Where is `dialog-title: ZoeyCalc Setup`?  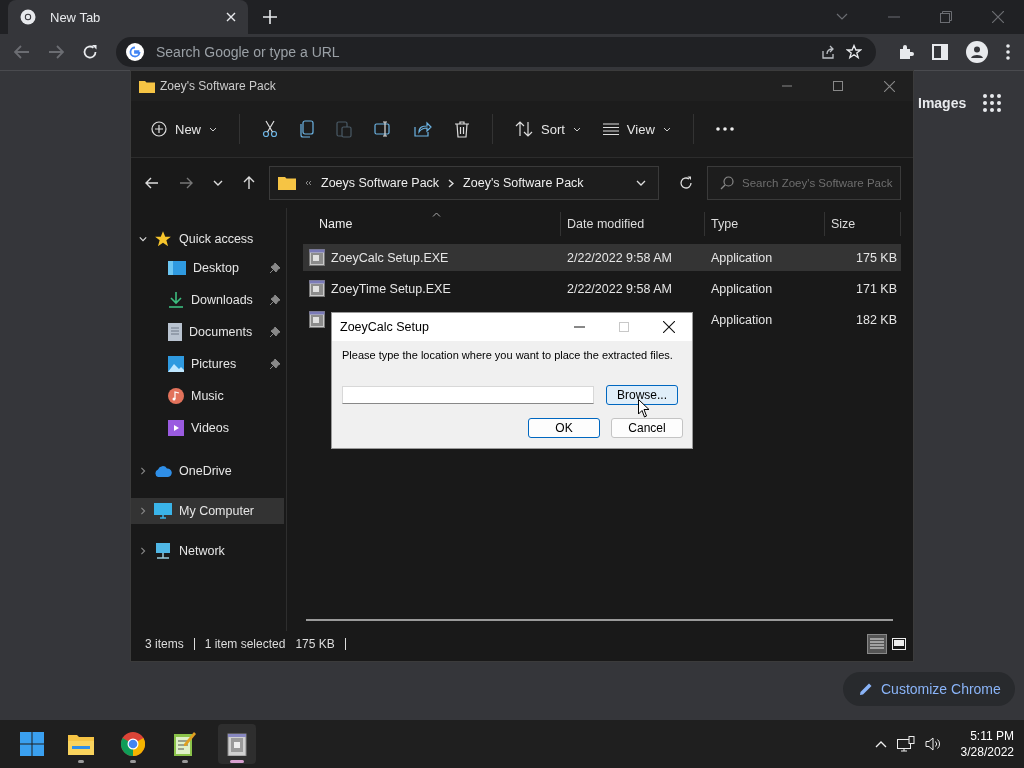
dialog-title: ZoeyCalc Setup is located at coordinates (384, 327).